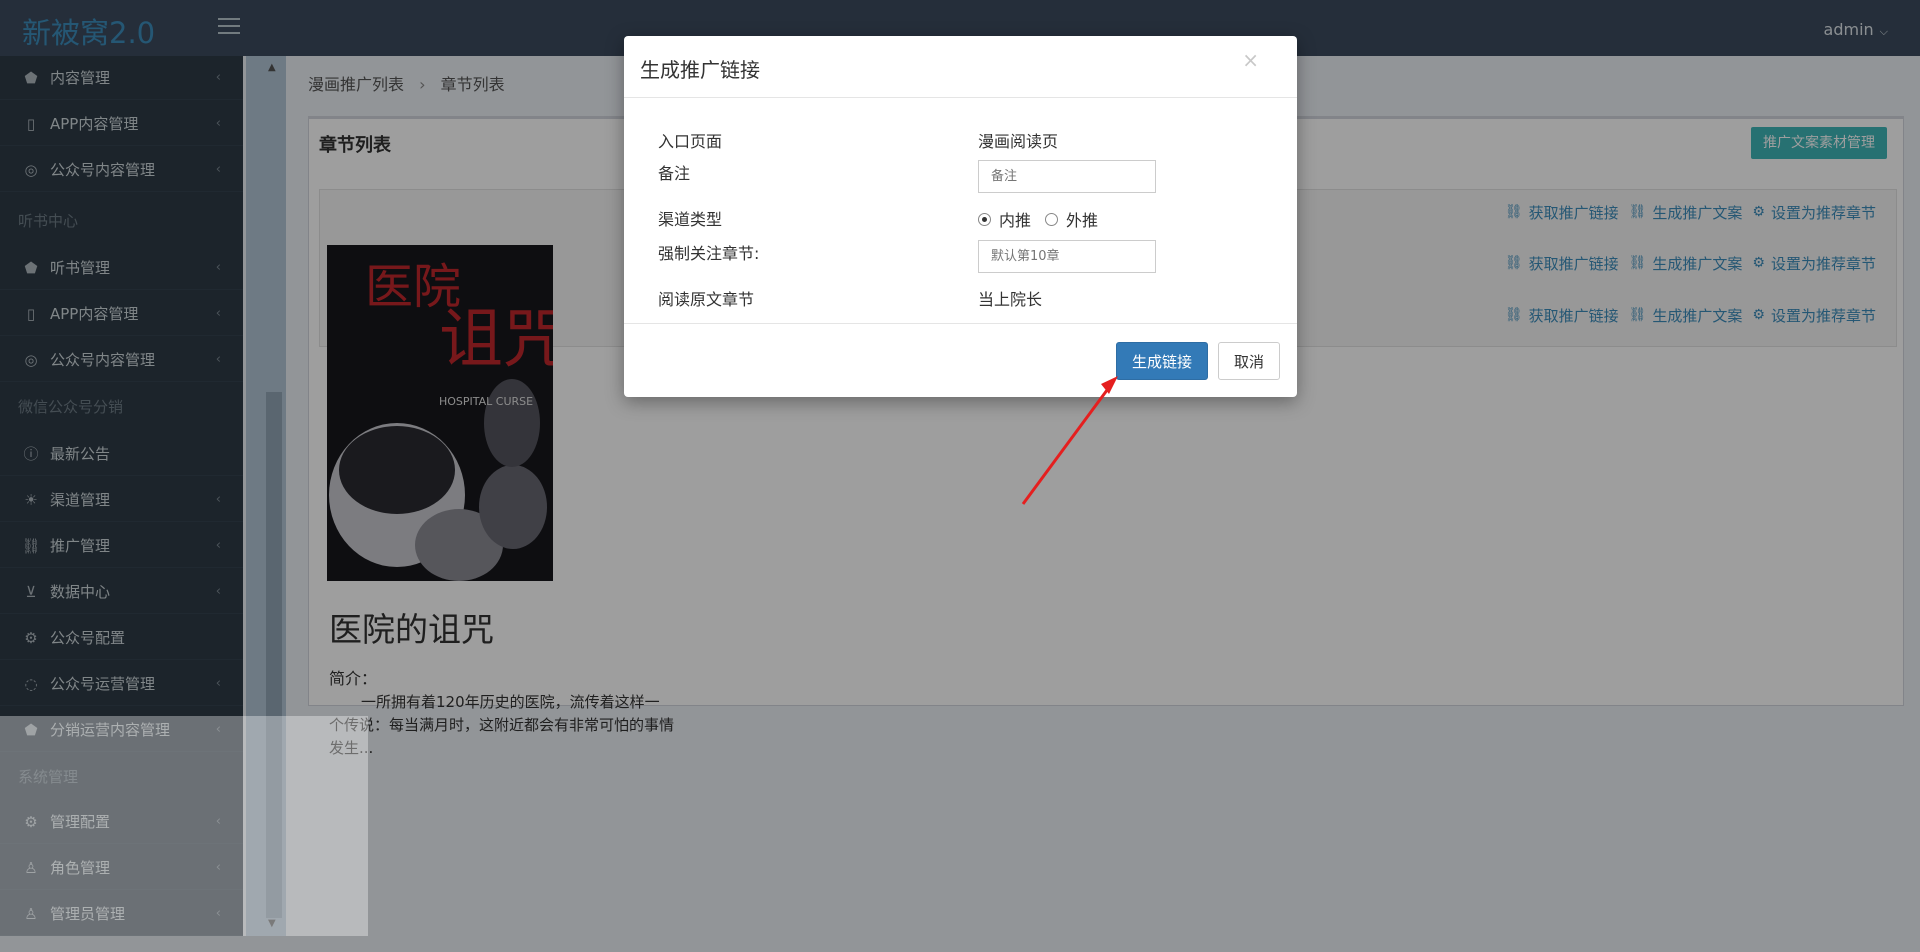 Image resolution: width=1920 pixels, height=952 pixels. What do you see at coordinates (700, 70) in the screenshot?
I see `modal-title: 生成推广链接` at bounding box center [700, 70].